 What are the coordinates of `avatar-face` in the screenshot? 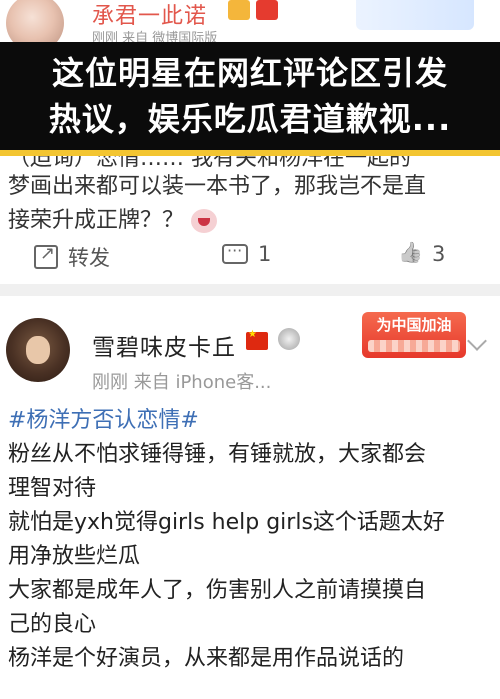 It's located at (38, 350).